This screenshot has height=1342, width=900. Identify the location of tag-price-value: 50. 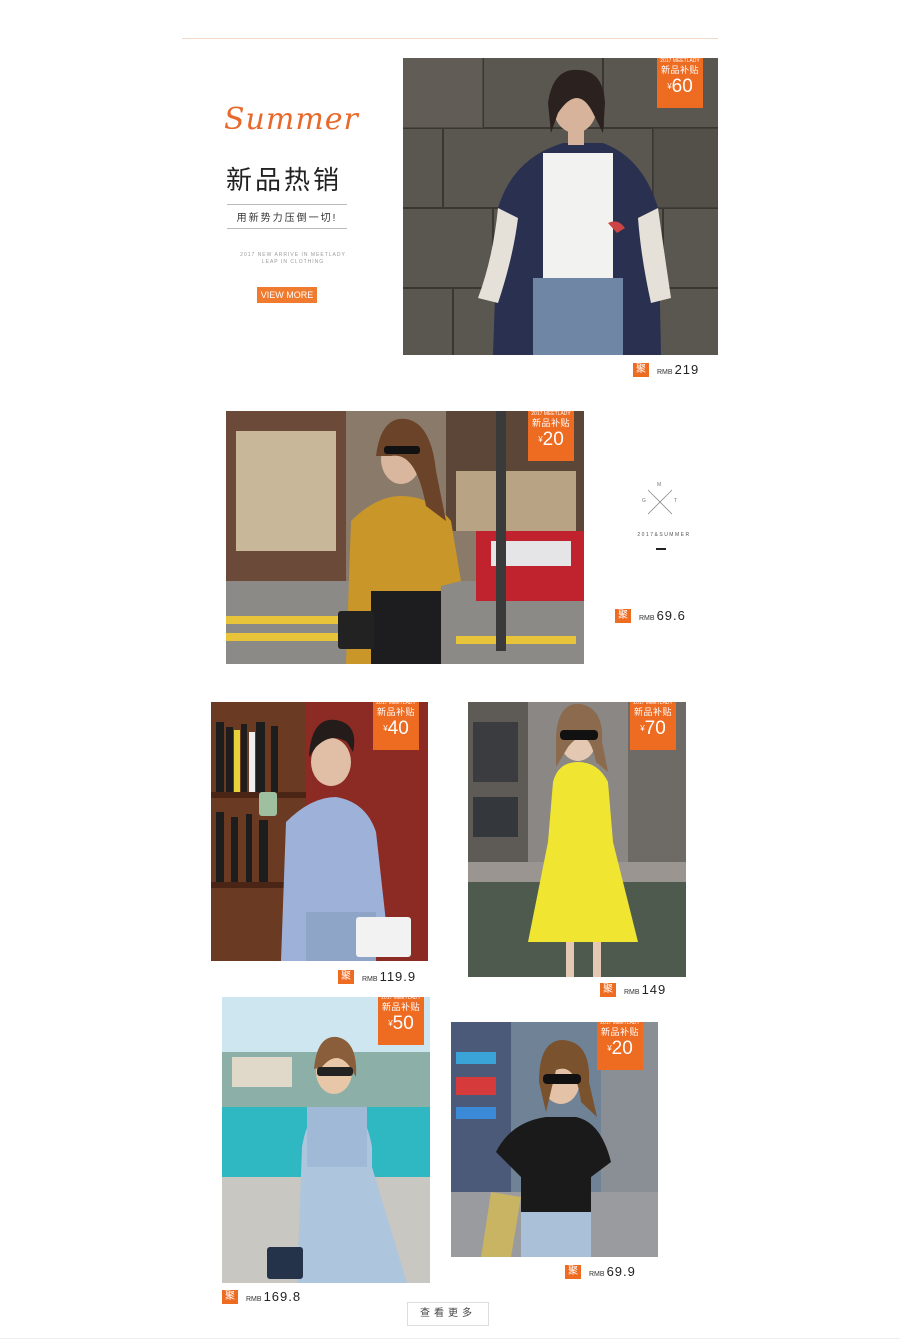
(403, 1023).